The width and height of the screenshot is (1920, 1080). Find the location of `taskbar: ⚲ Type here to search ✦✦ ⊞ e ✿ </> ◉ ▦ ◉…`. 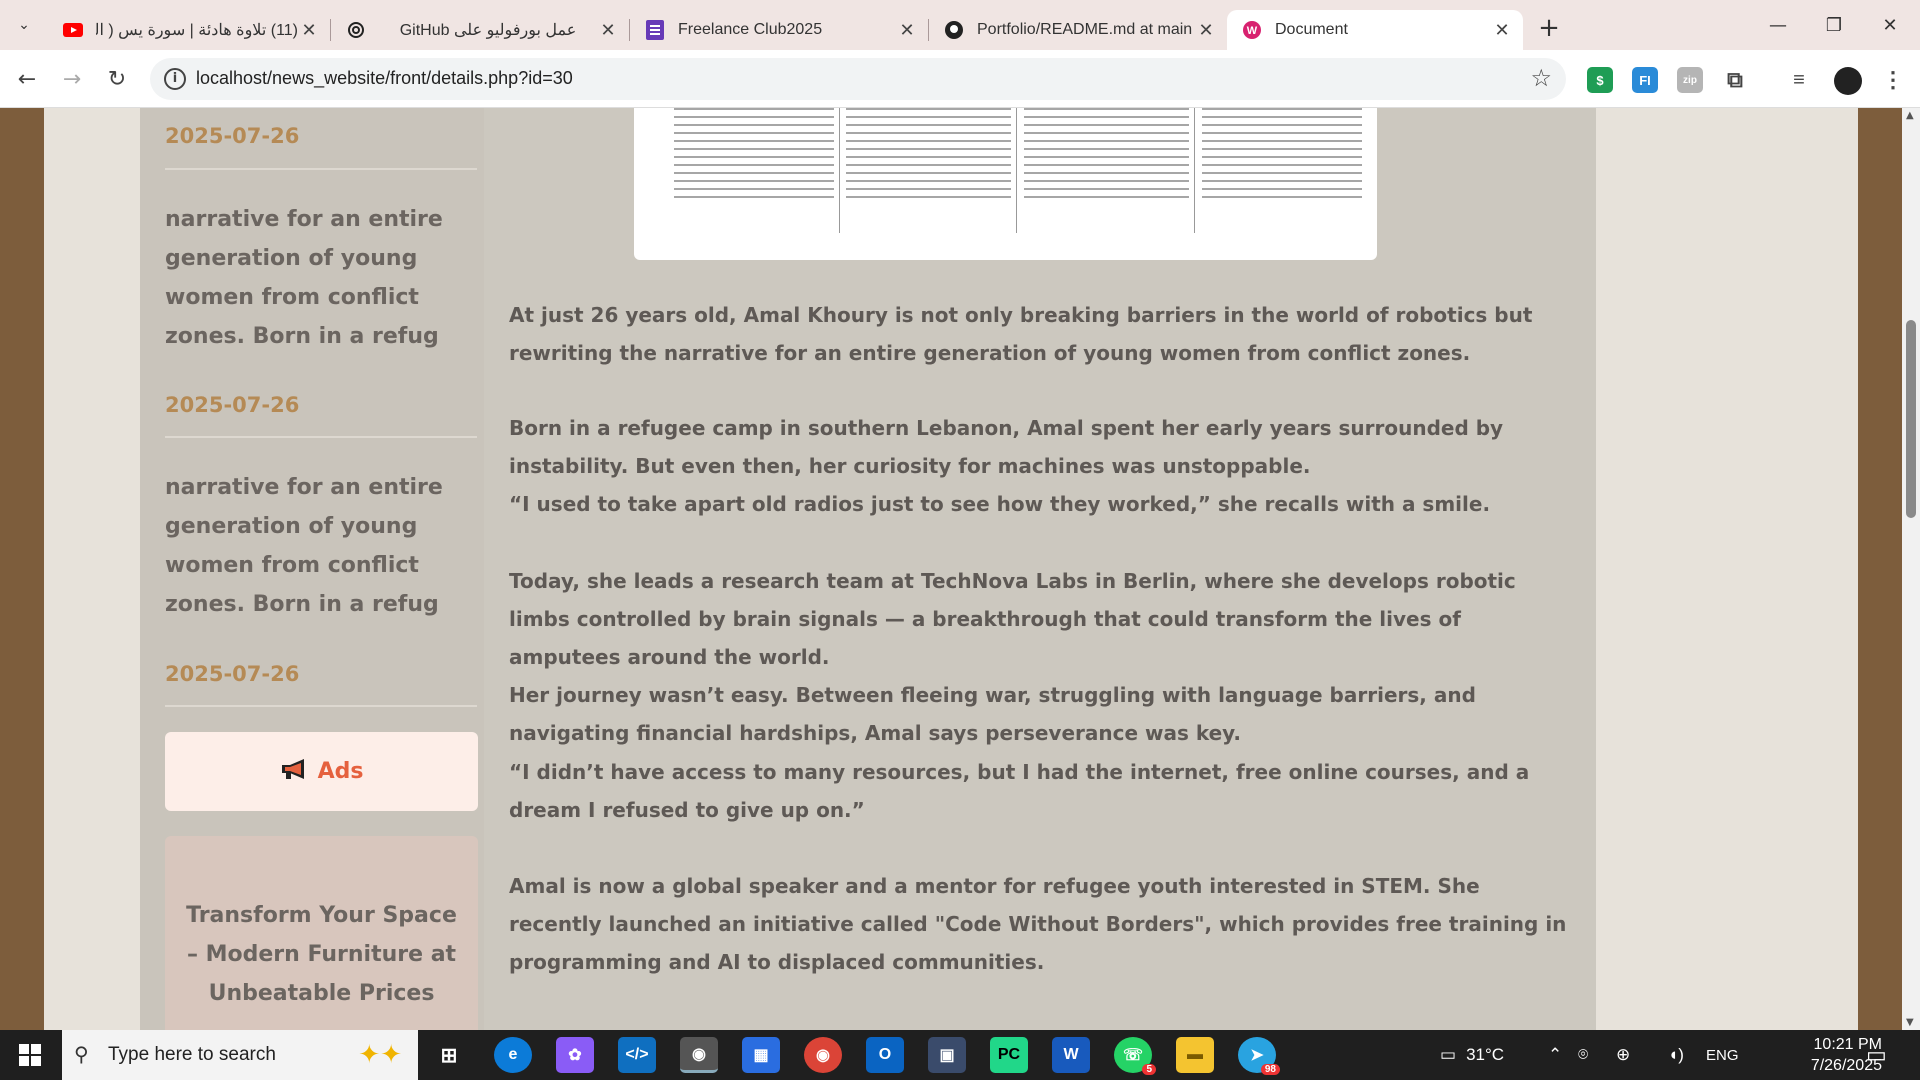

taskbar: ⚲ Type here to search ✦✦ ⊞ e ✿ </> ◉ ▦ ◉… is located at coordinates (960, 1055).